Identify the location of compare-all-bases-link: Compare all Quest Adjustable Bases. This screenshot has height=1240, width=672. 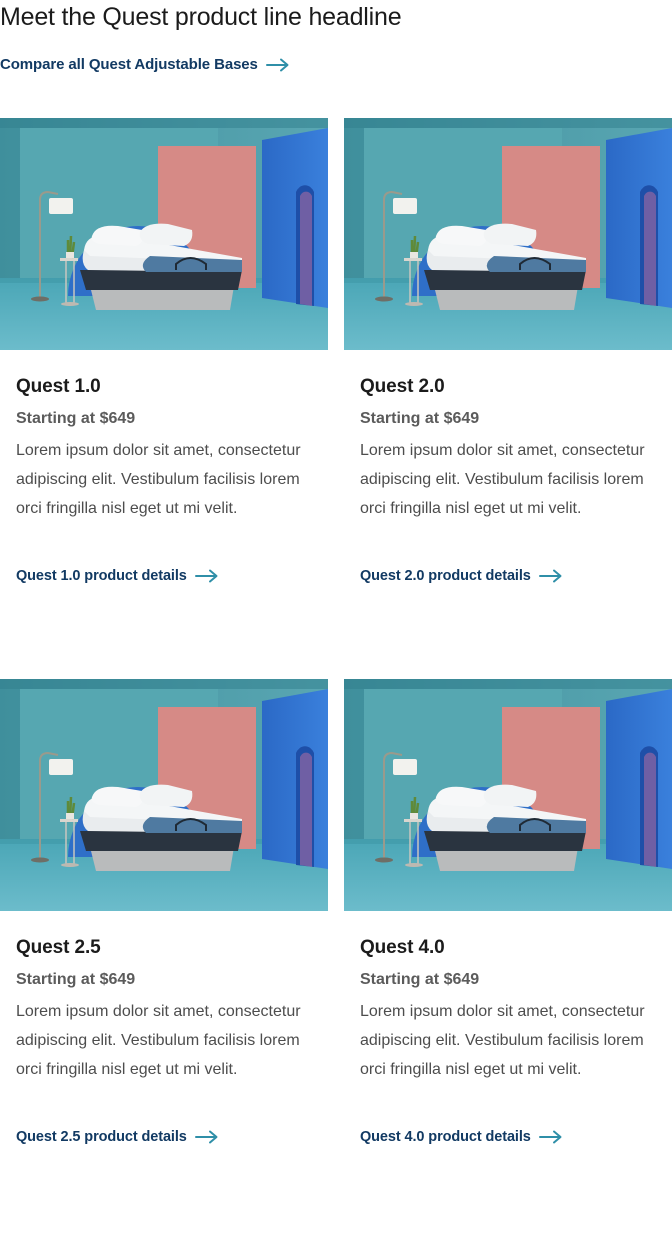
(145, 64).